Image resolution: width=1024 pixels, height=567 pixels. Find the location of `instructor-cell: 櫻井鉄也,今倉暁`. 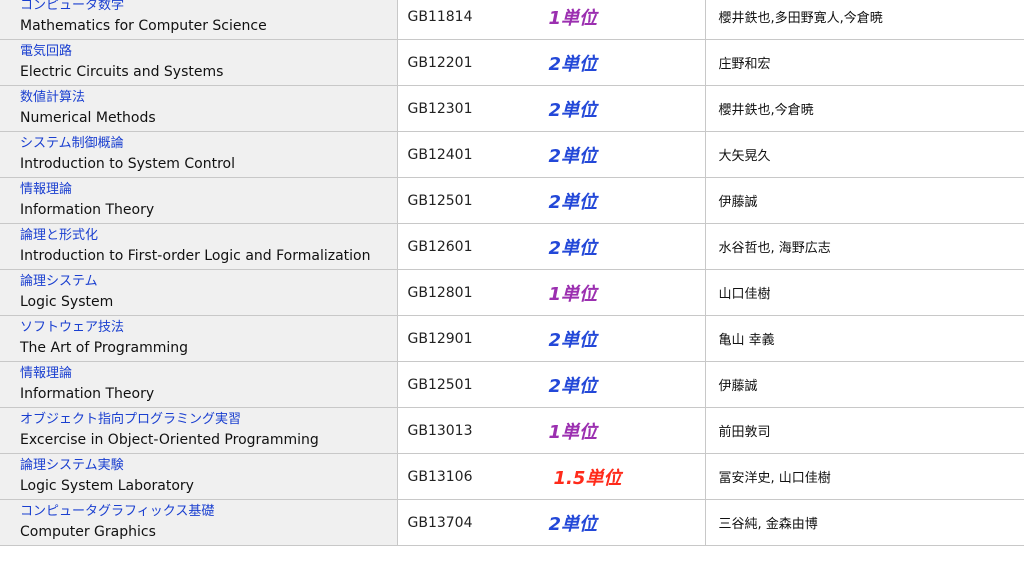

instructor-cell: 櫻井鉄也,今倉暁 is located at coordinates (864, 108).